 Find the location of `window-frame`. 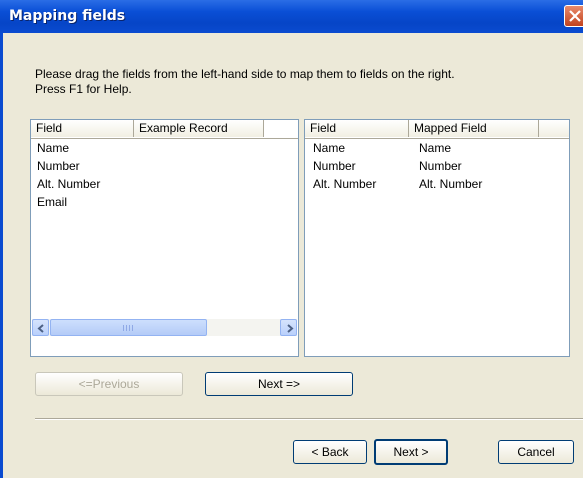

window-frame is located at coordinates (1, 255).